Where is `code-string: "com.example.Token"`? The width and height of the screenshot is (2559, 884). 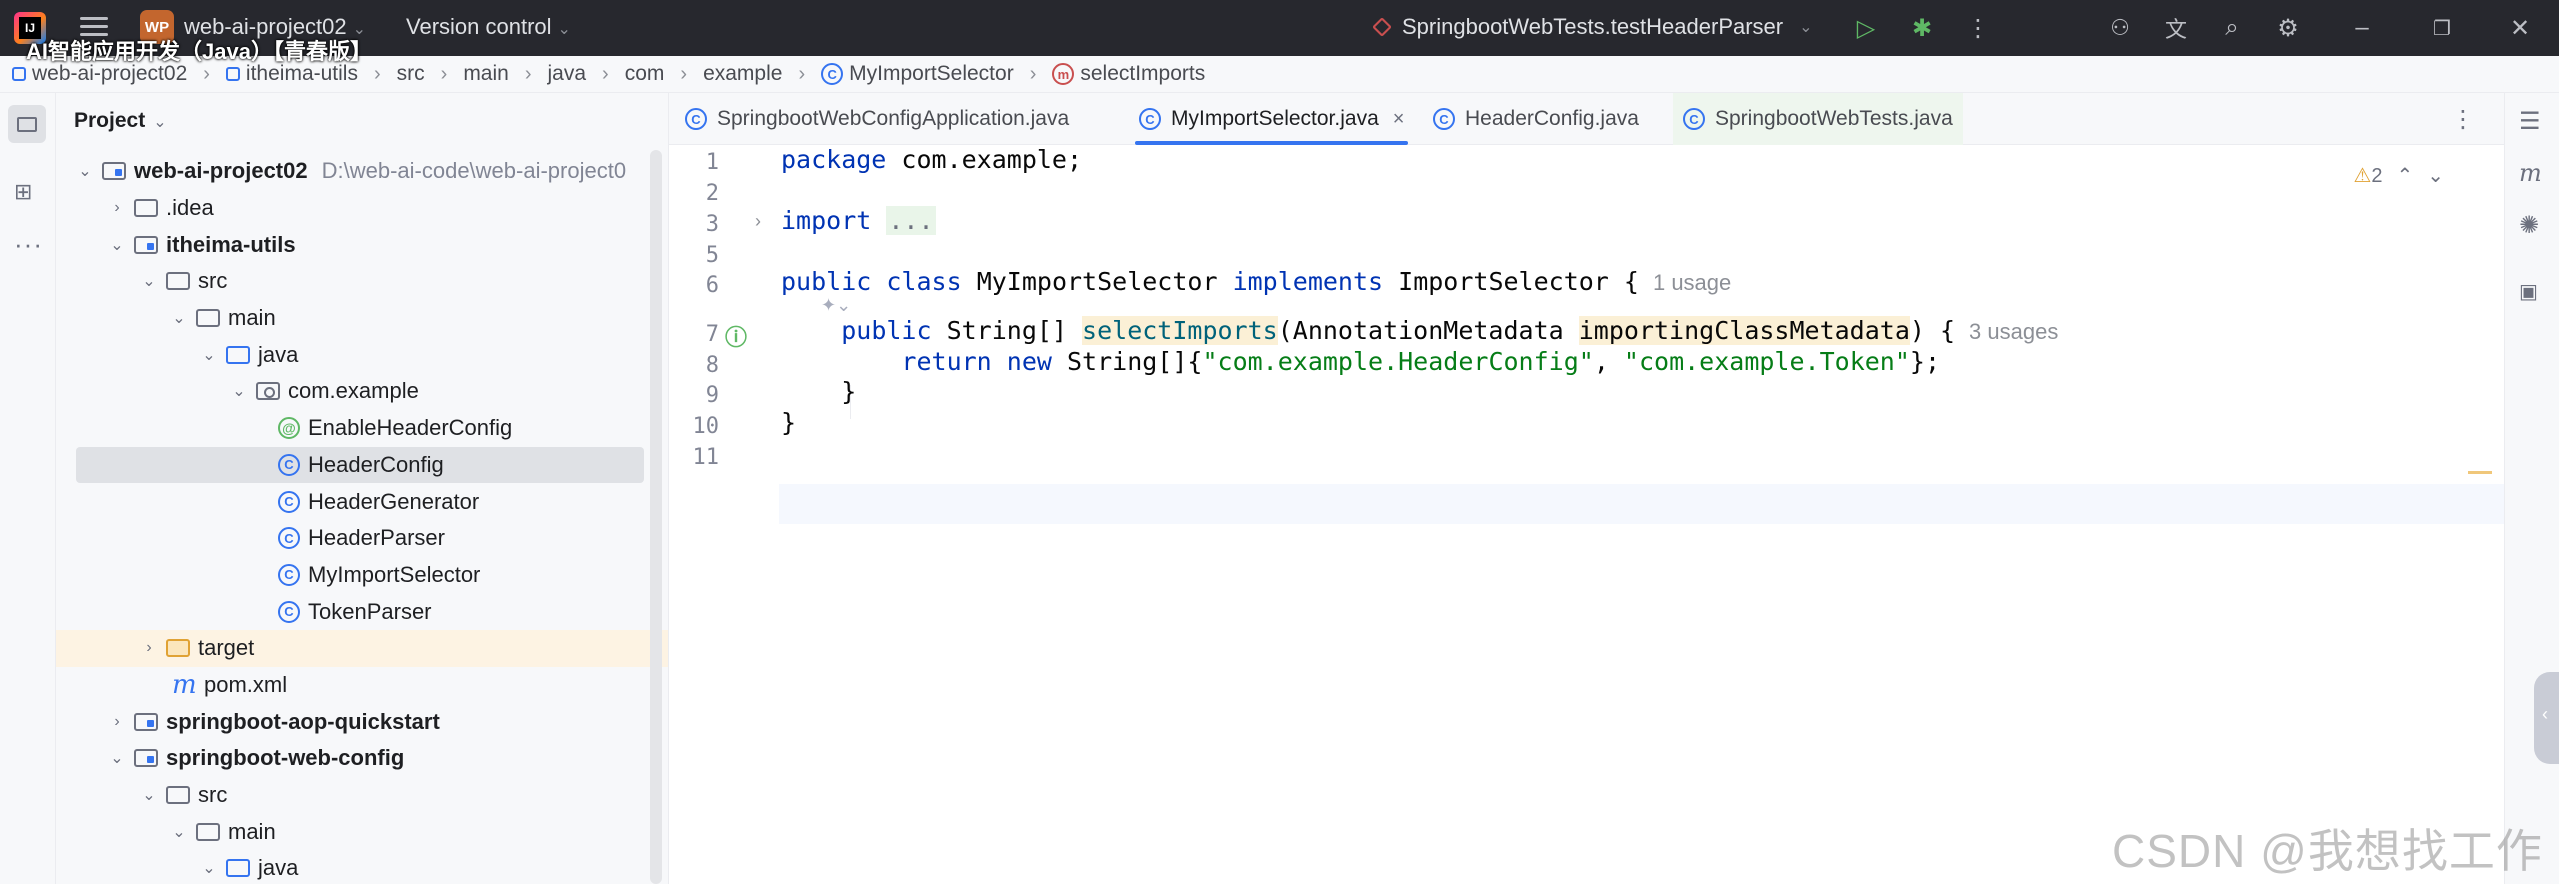
code-string: "com.example.Token" is located at coordinates (1766, 361).